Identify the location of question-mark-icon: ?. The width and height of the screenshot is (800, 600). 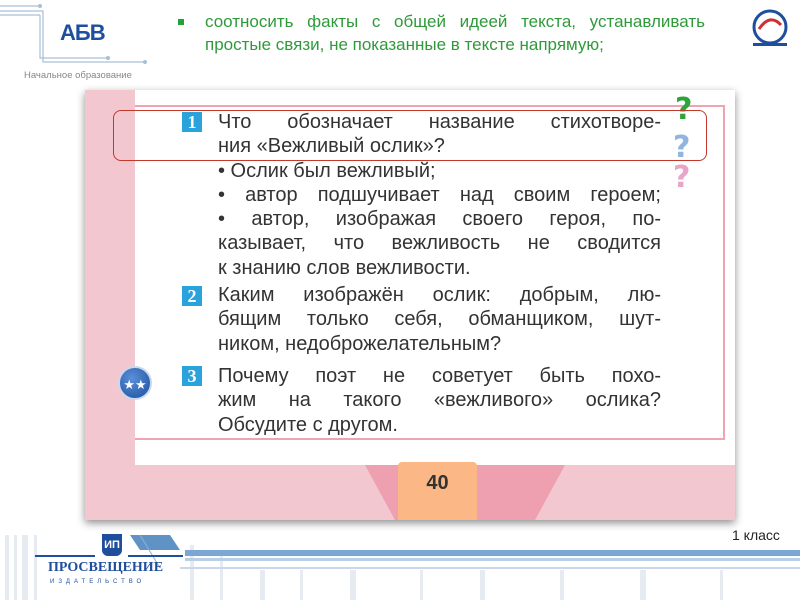
(682, 177).